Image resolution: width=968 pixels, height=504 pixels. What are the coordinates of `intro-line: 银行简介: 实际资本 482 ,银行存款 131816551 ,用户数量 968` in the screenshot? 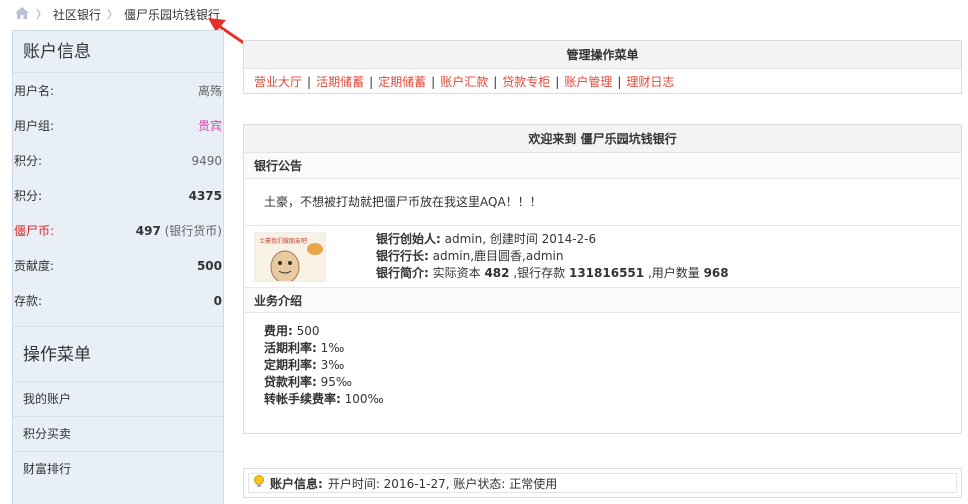 It's located at (552, 273).